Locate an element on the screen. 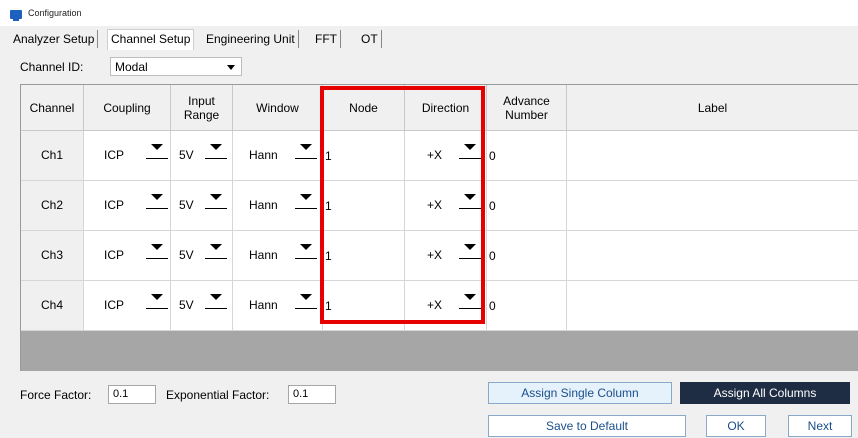 Image resolution: width=858 pixels, height=438 pixels. force-factor-input: 0.1 is located at coordinates (132, 394).